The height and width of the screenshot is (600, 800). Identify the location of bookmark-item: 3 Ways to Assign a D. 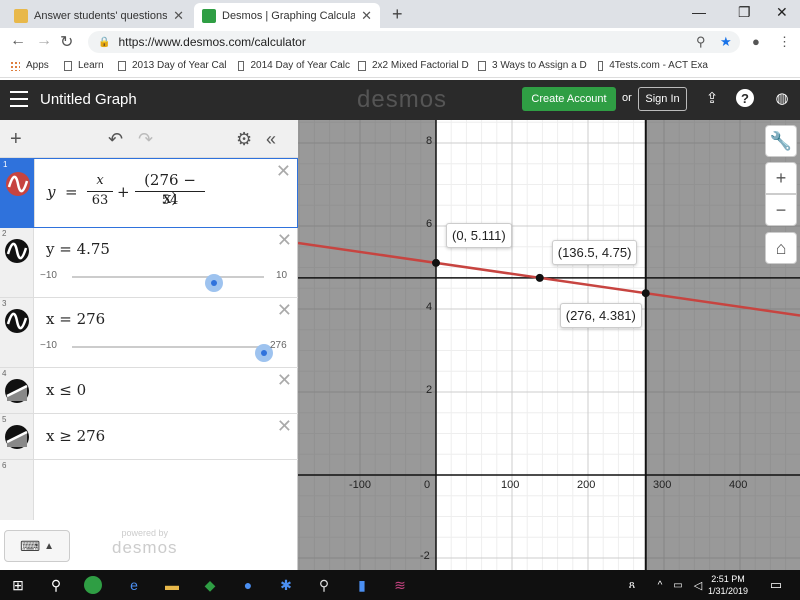
(534, 65).